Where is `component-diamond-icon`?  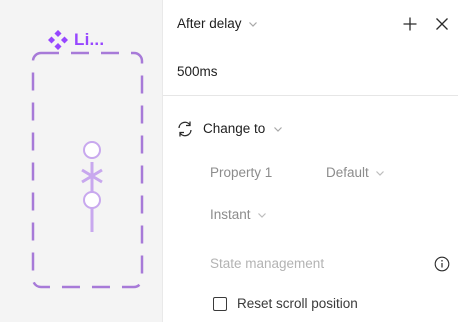
component-diamond-icon is located at coordinates (58, 40).